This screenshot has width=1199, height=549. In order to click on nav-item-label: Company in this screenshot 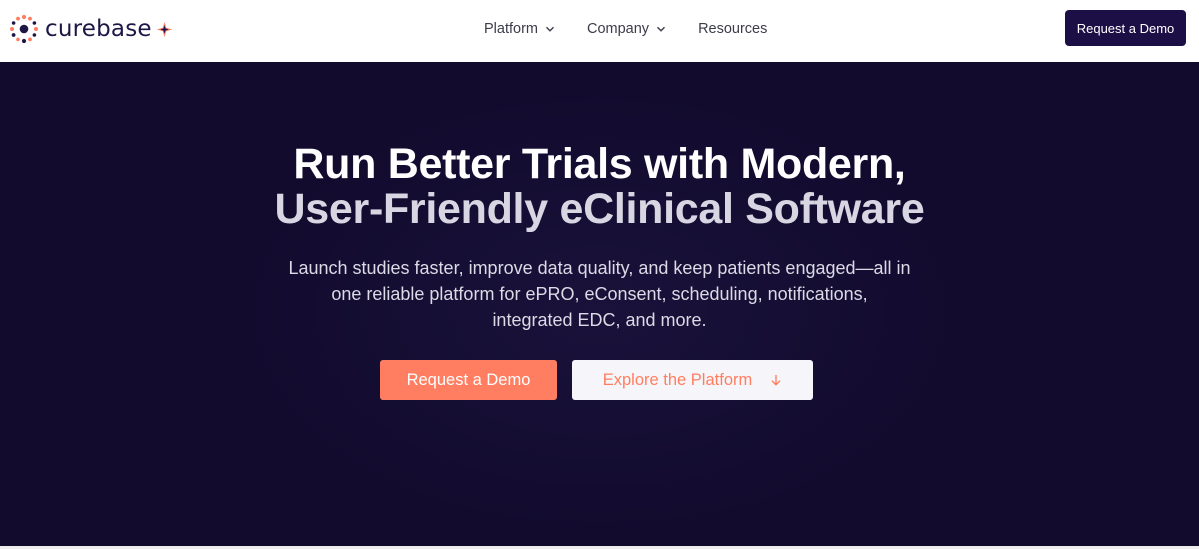, I will do `click(618, 29)`.